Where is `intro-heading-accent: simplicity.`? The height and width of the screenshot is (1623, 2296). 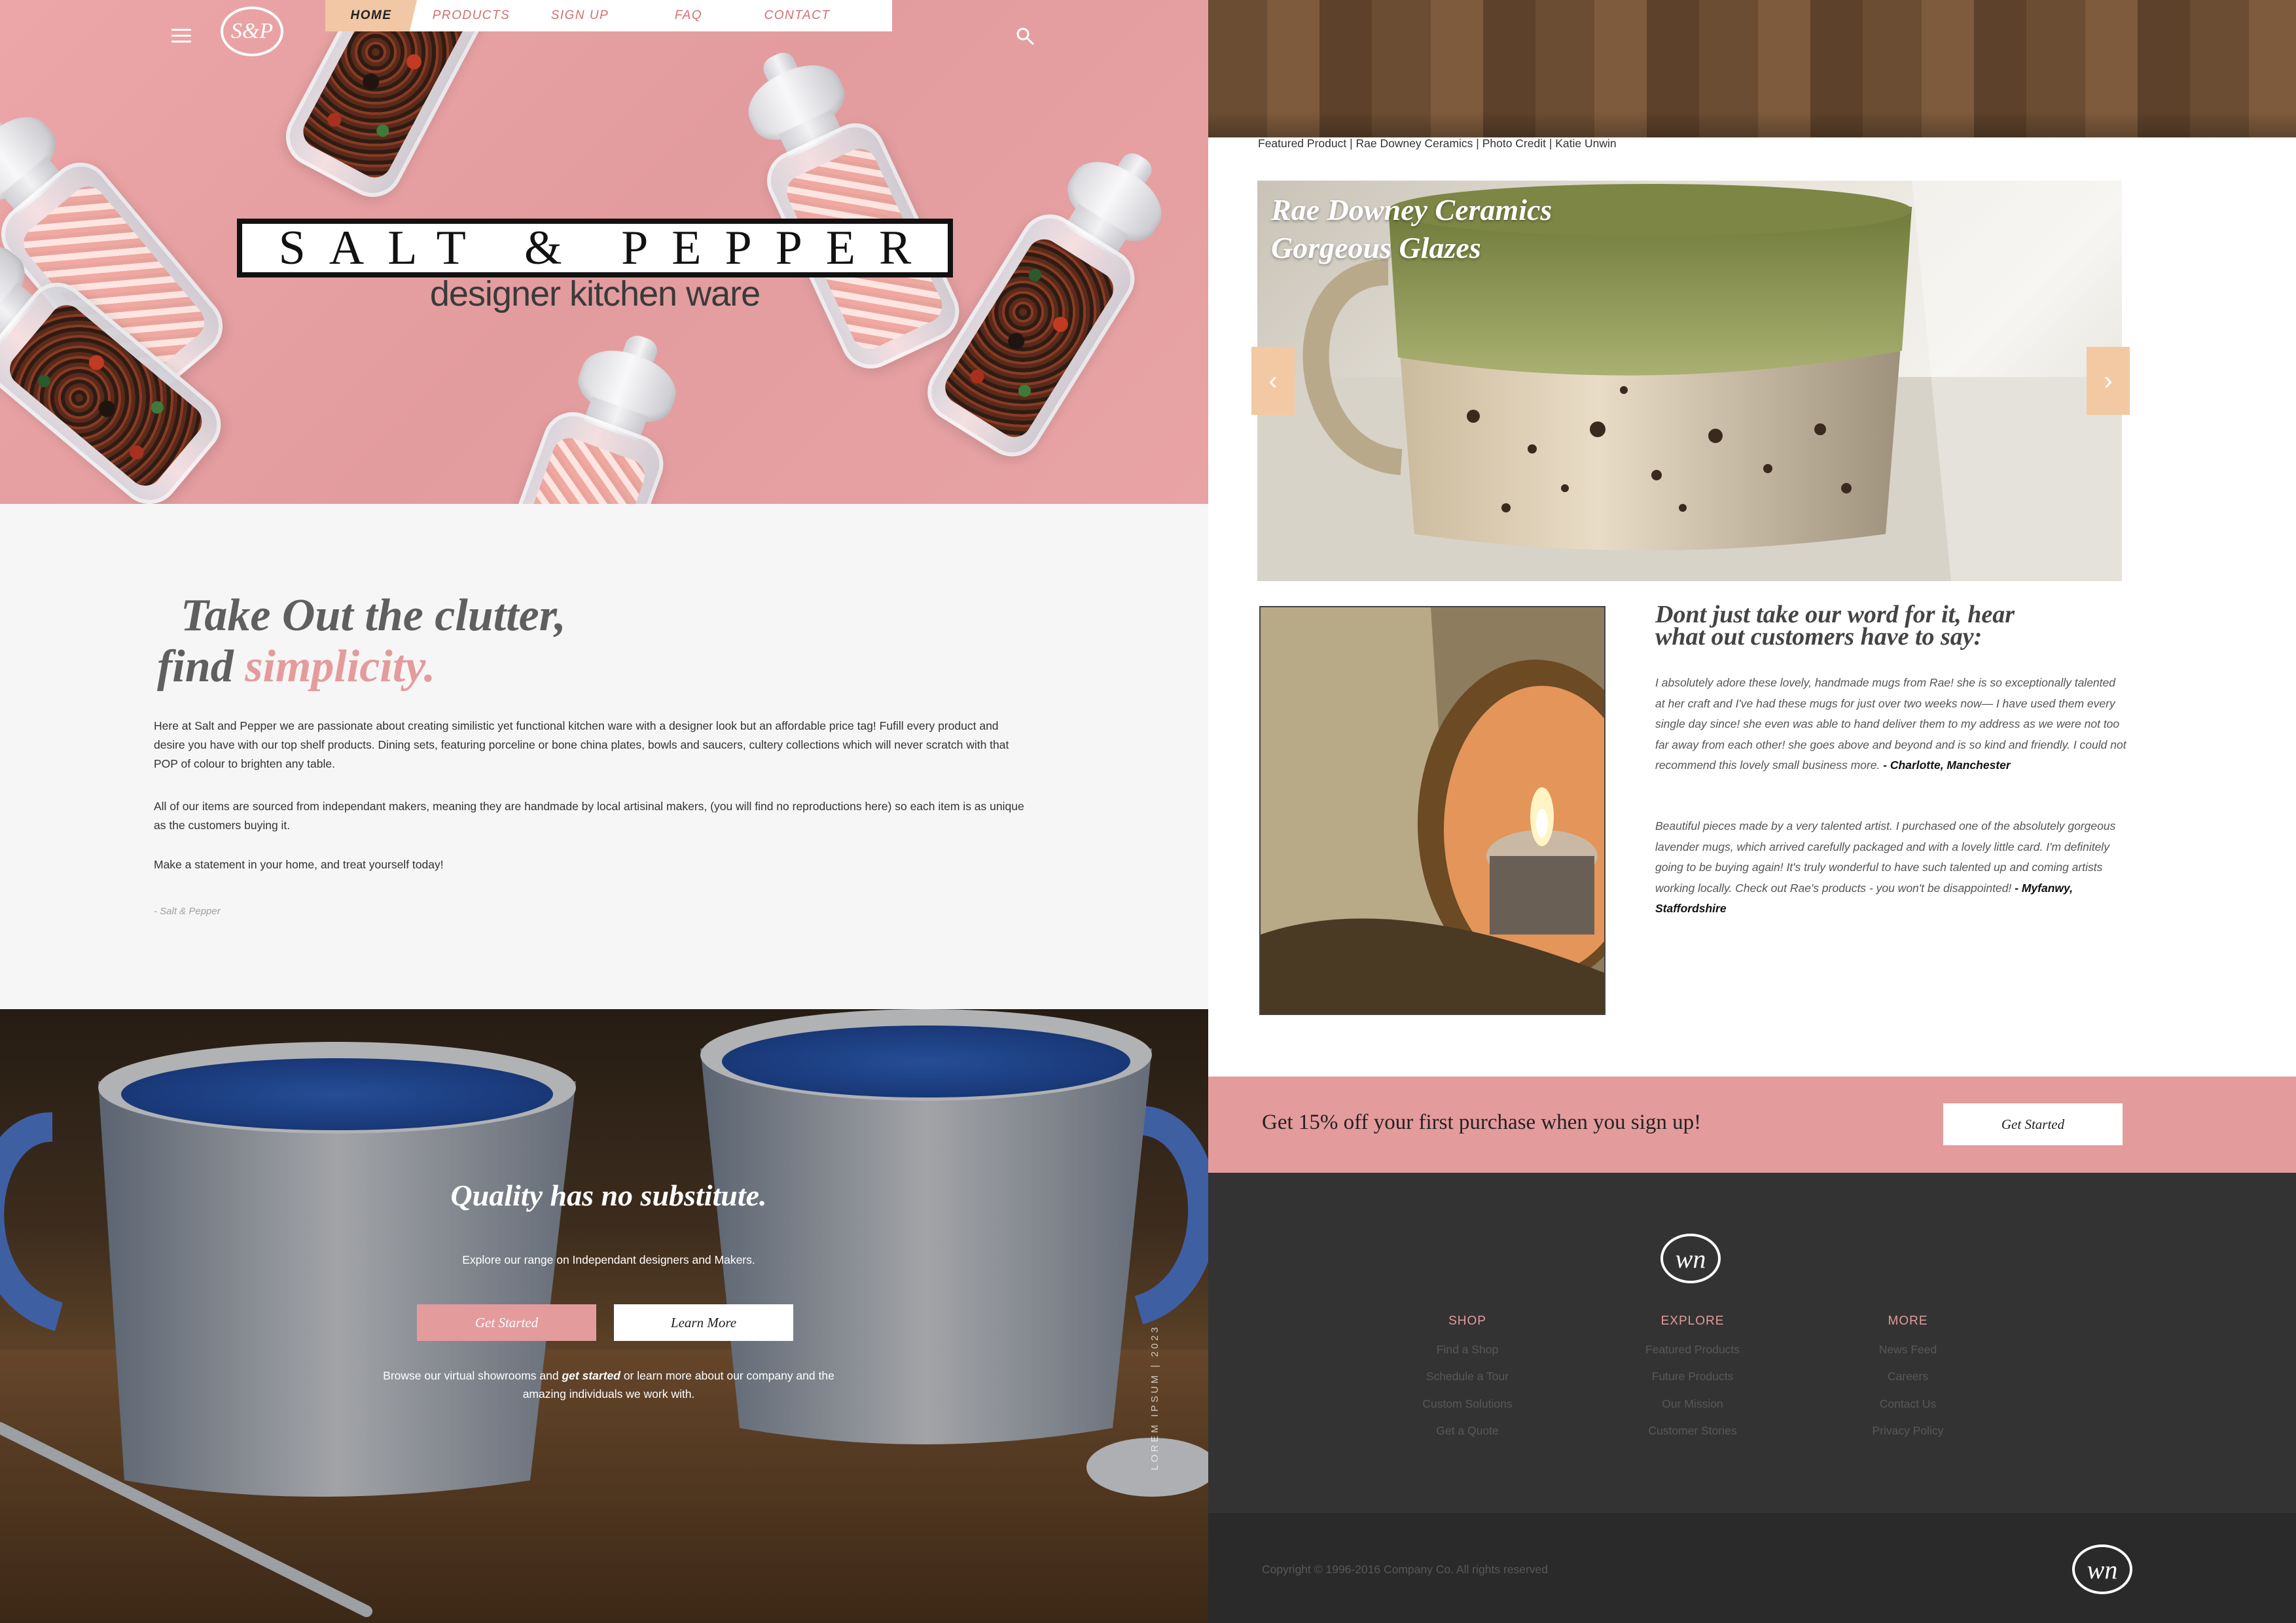 intro-heading-accent: simplicity. is located at coordinates (340, 666).